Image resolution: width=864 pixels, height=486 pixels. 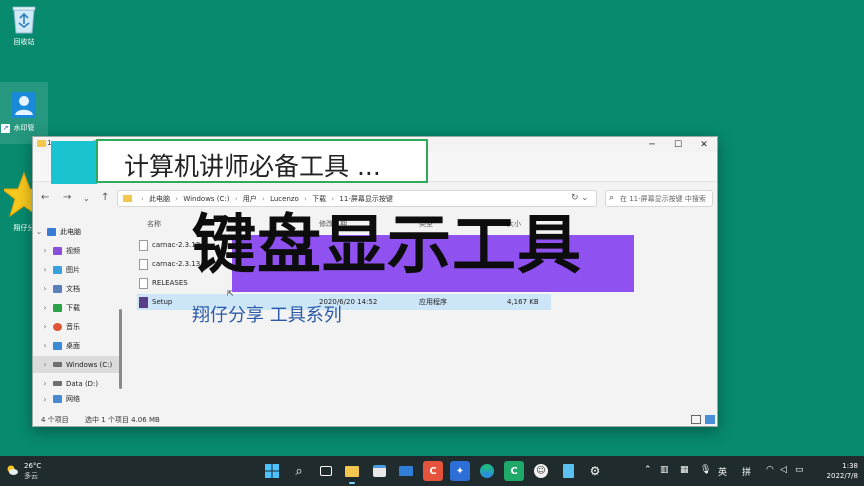 What do you see at coordinates (67, 197) in the screenshot?
I see `forward-button: →` at bounding box center [67, 197].